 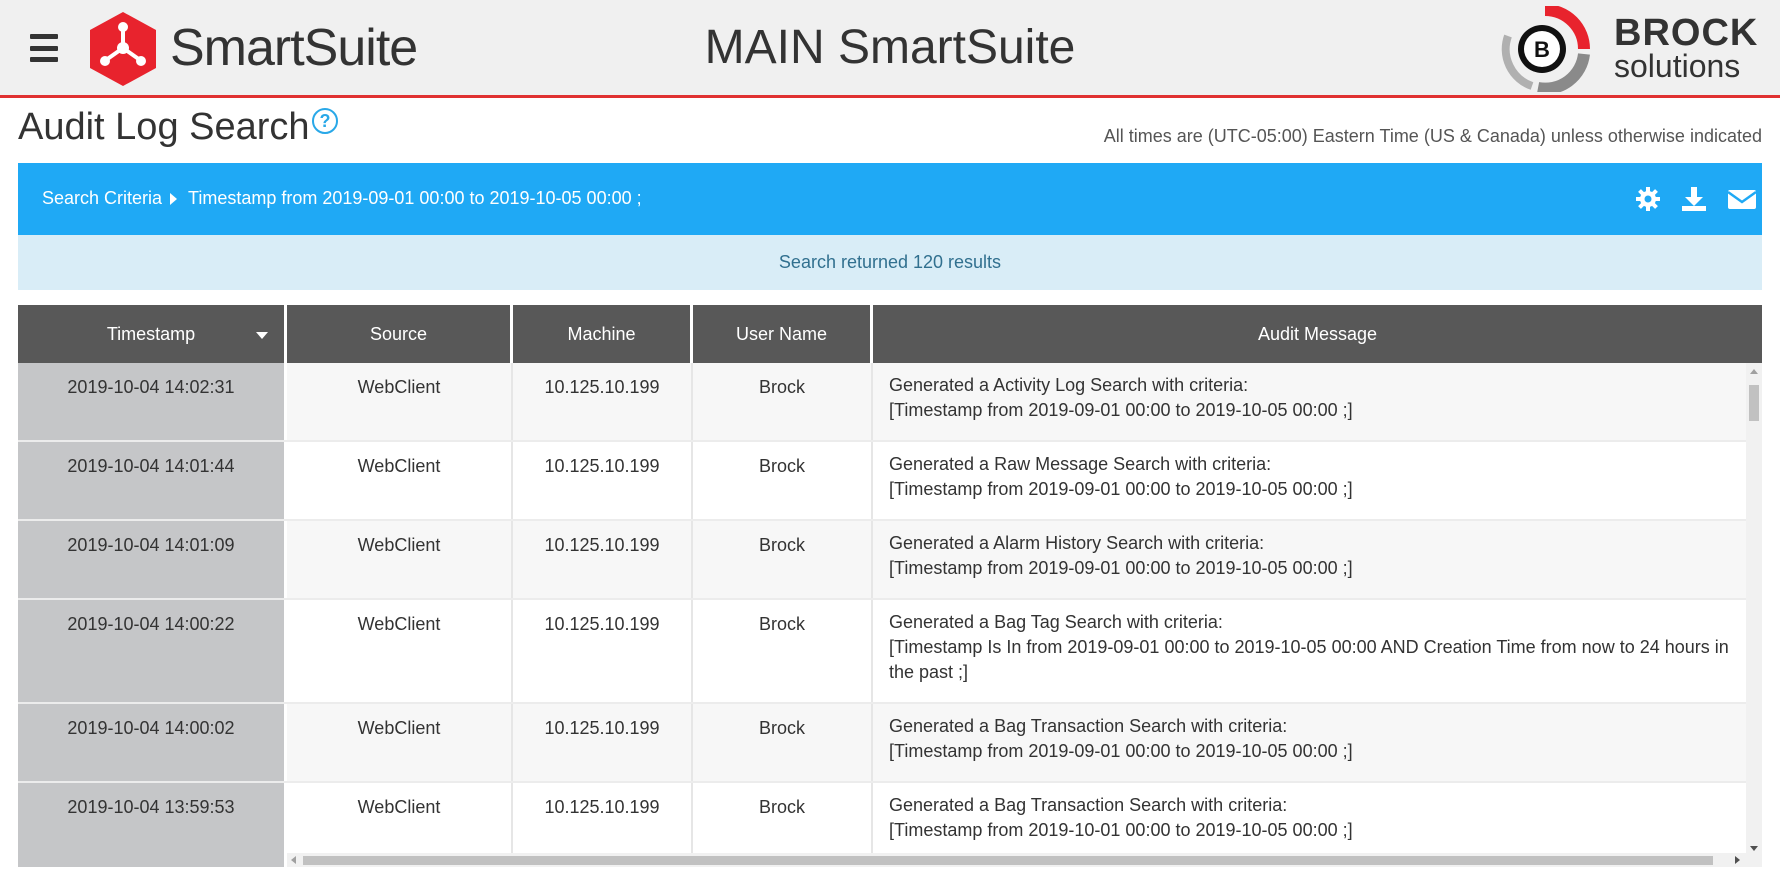 I want to click on column-header-label: User Name, so click(x=781, y=333).